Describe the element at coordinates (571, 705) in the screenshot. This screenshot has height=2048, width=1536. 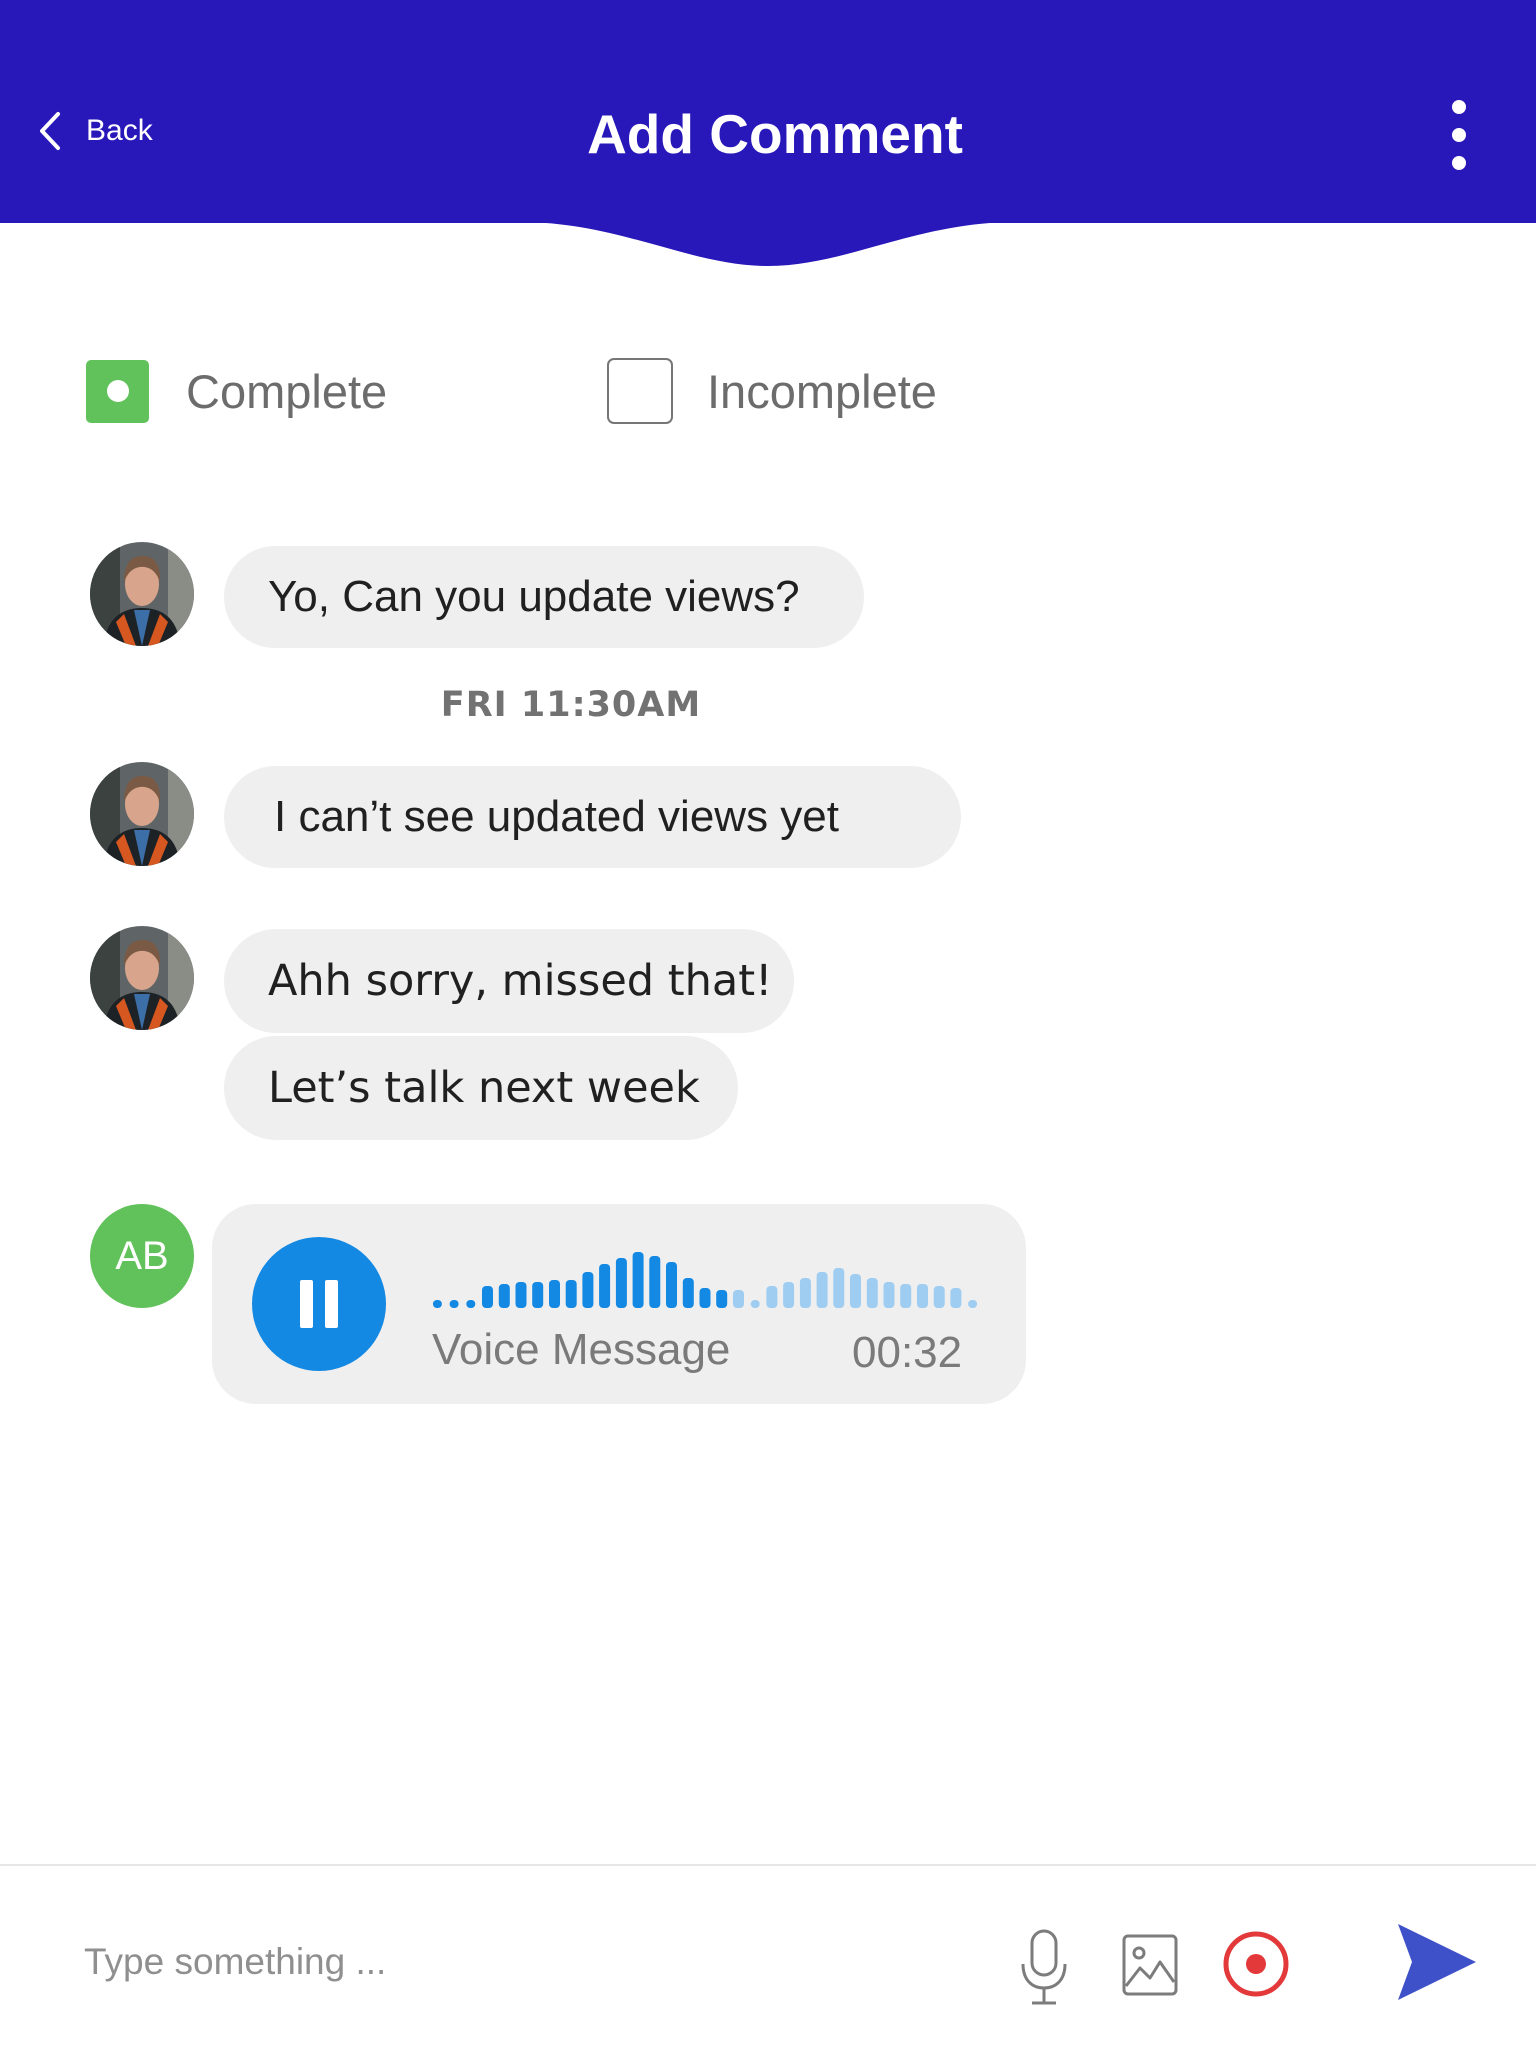
I see `message-timestamp: FRI 11:30AM` at that location.